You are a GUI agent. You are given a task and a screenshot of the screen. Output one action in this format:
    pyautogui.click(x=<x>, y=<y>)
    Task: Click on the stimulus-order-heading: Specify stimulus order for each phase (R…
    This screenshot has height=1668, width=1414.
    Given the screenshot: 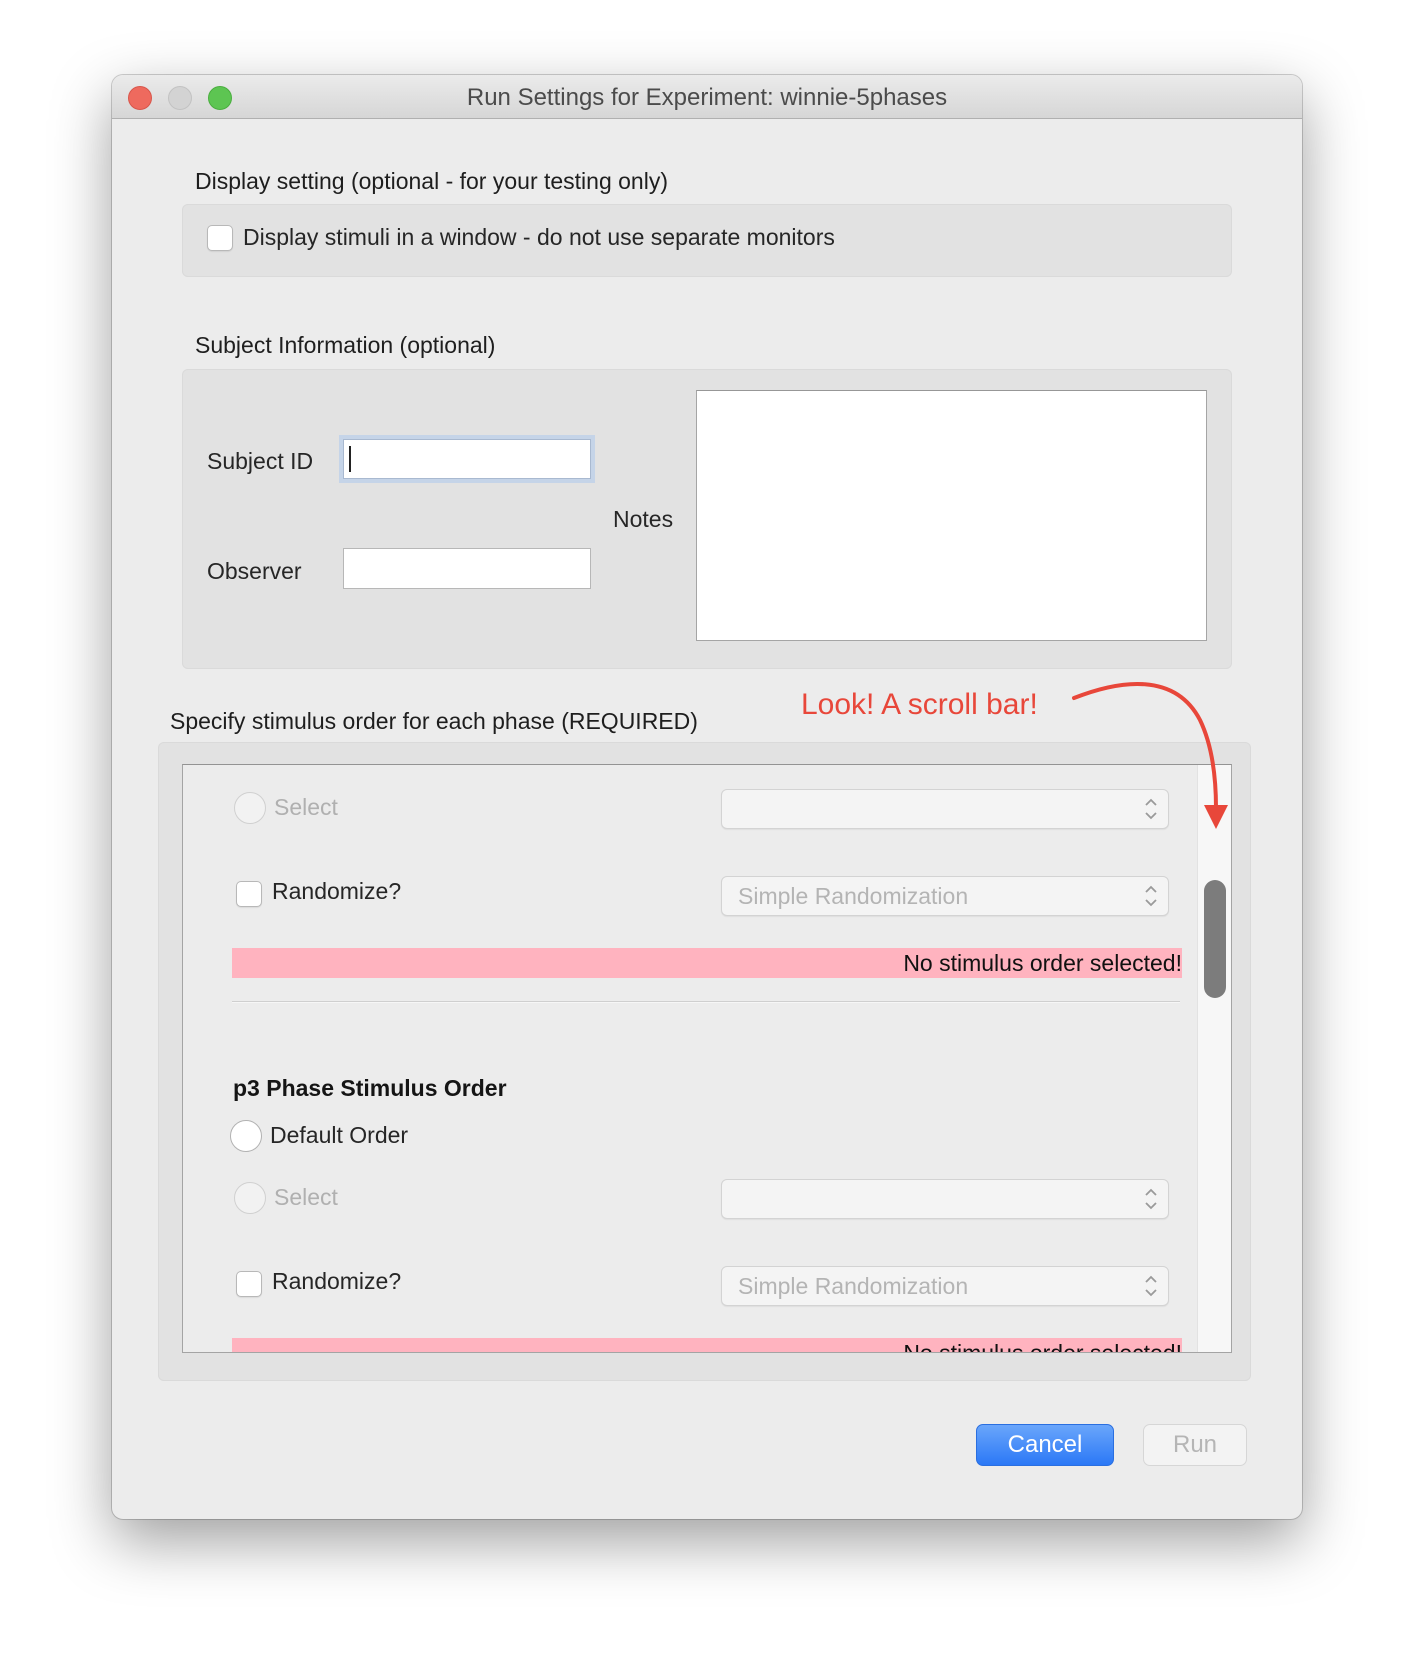 What is the action you would take?
    pyautogui.click(x=434, y=721)
    